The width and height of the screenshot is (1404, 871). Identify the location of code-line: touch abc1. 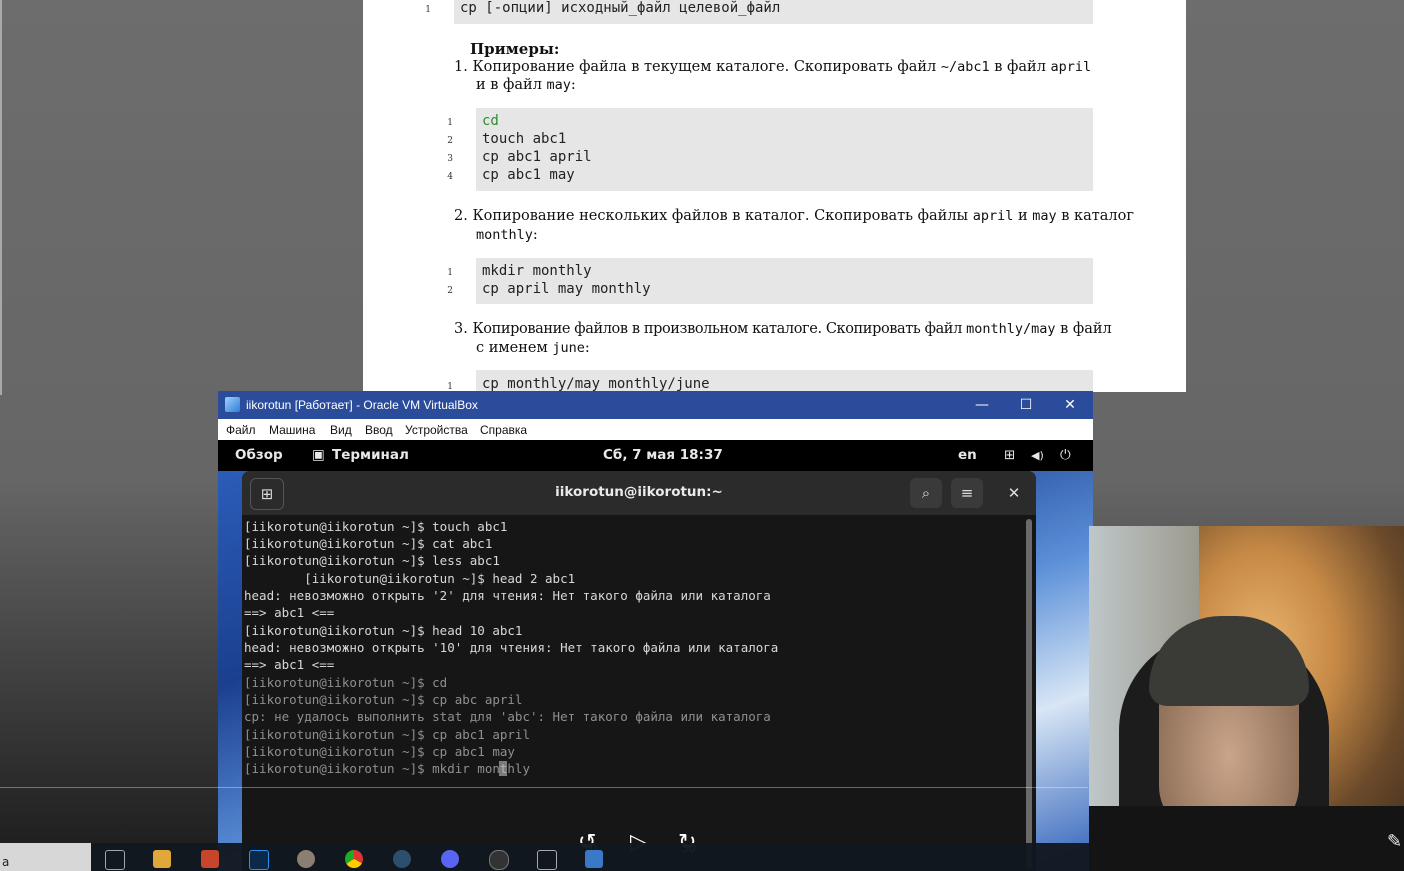
(524, 139).